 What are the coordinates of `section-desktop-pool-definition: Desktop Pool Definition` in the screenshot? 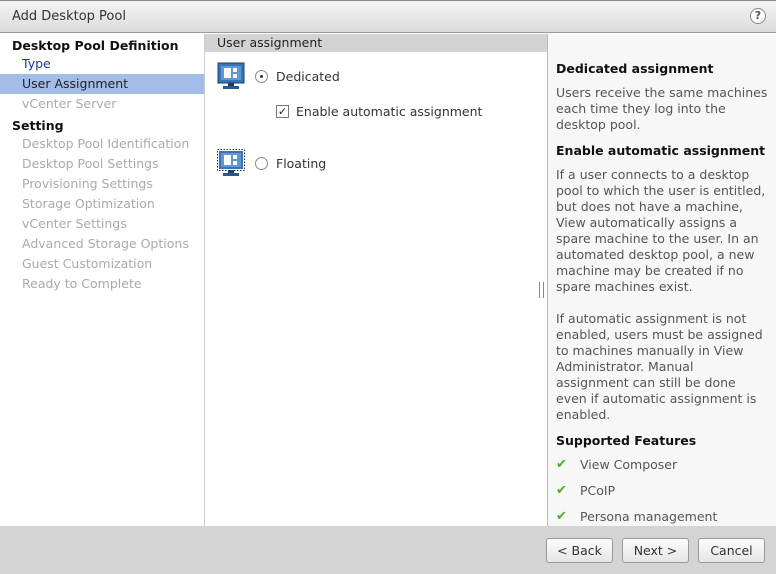 It's located at (95, 45).